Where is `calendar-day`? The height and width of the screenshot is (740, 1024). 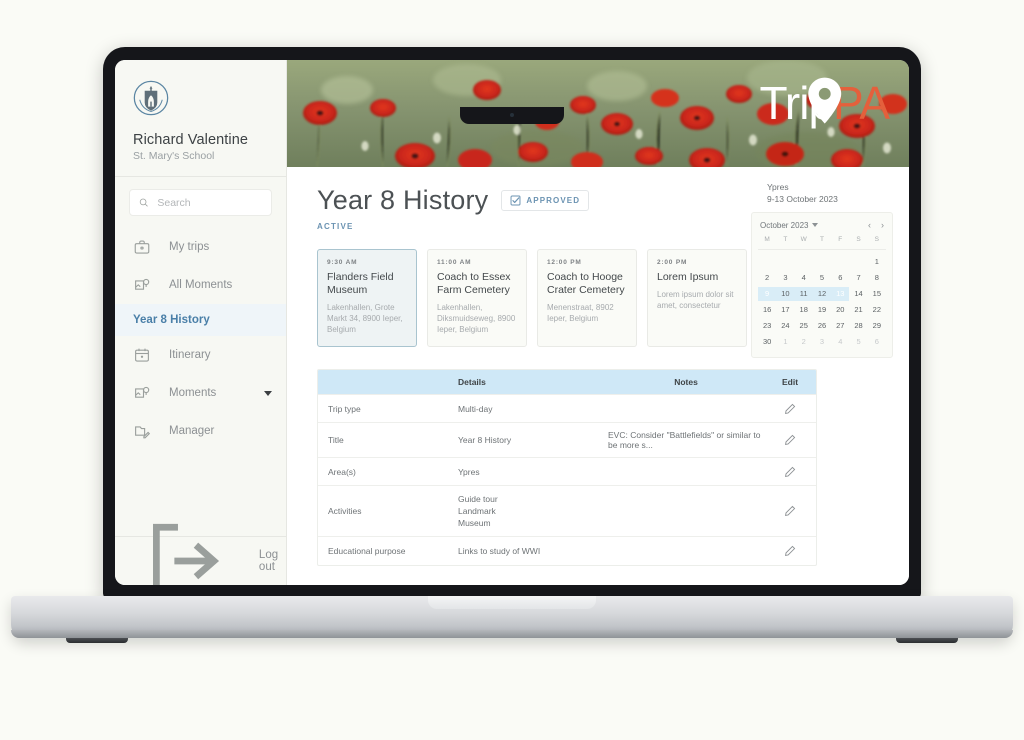
calendar-day is located at coordinates (822, 262).